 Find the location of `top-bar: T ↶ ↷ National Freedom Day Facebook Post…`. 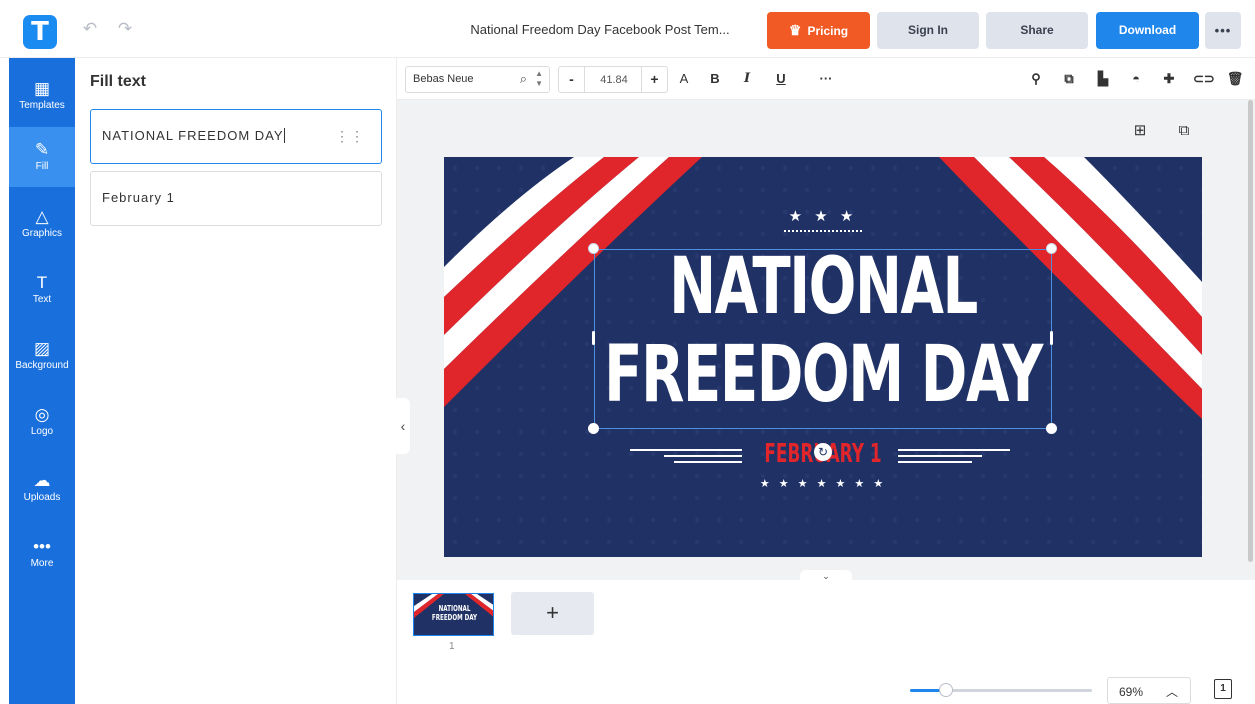

top-bar: T ↶ ↷ National Freedom Day Facebook Post… is located at coordinates (627, 29).